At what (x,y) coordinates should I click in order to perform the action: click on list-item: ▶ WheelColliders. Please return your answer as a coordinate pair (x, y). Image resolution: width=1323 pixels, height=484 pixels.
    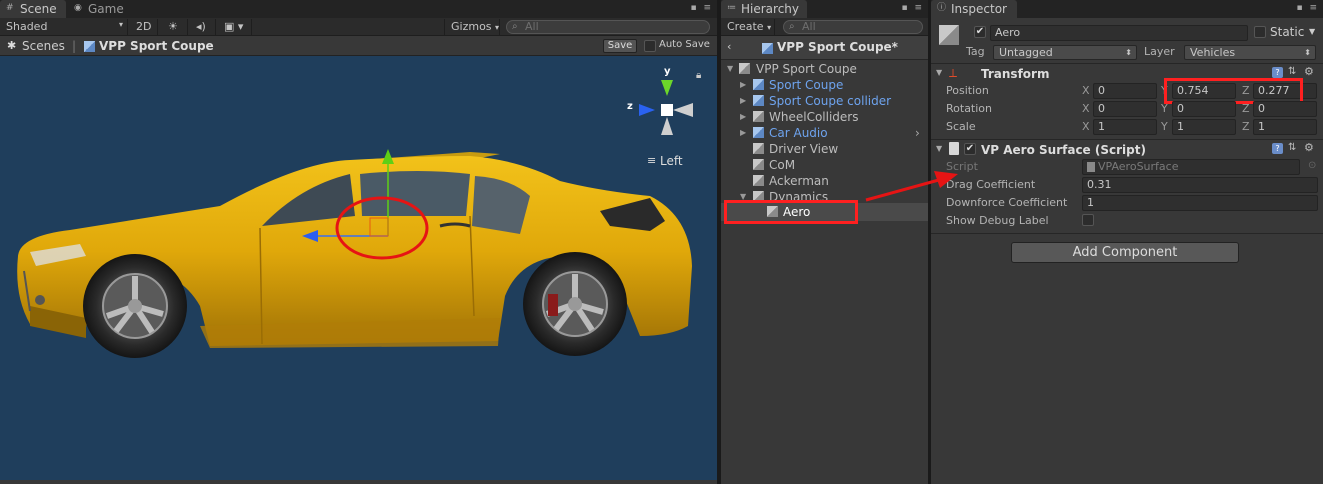
    Looking at the image, I should click on (824, 117).